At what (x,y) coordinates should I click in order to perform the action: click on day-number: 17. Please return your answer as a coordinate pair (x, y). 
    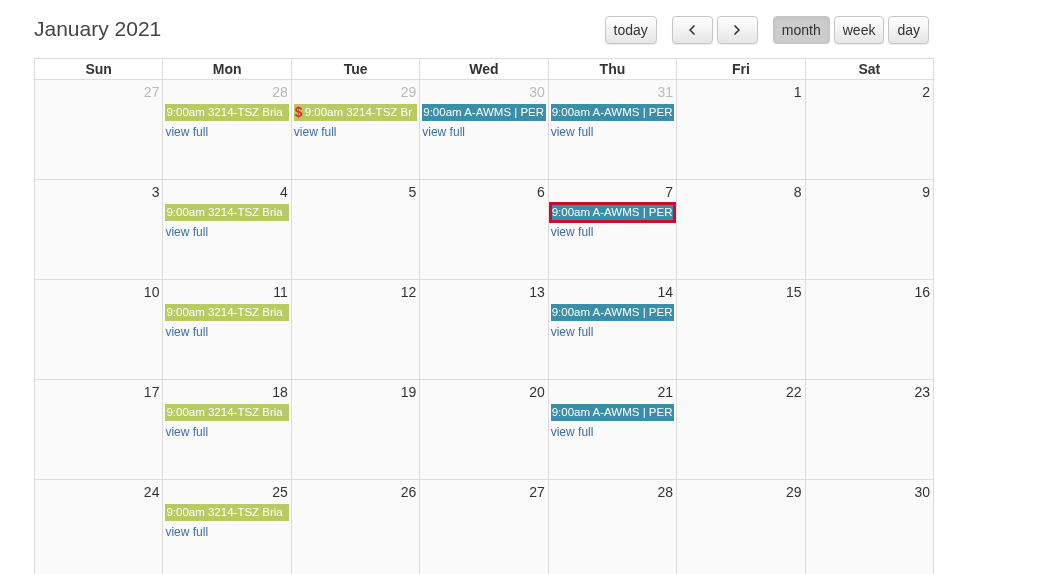
    Looking at the image, I should click on (152, 392).